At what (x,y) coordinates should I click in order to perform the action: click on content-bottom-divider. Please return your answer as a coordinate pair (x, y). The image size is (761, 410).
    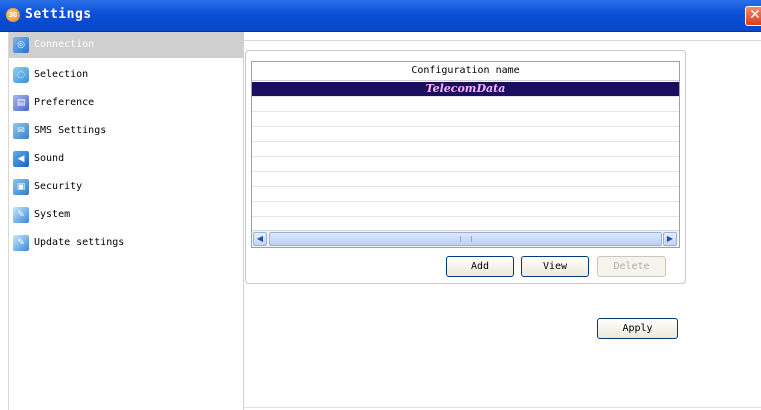
    Looking at the image, I should click on (502, 407).